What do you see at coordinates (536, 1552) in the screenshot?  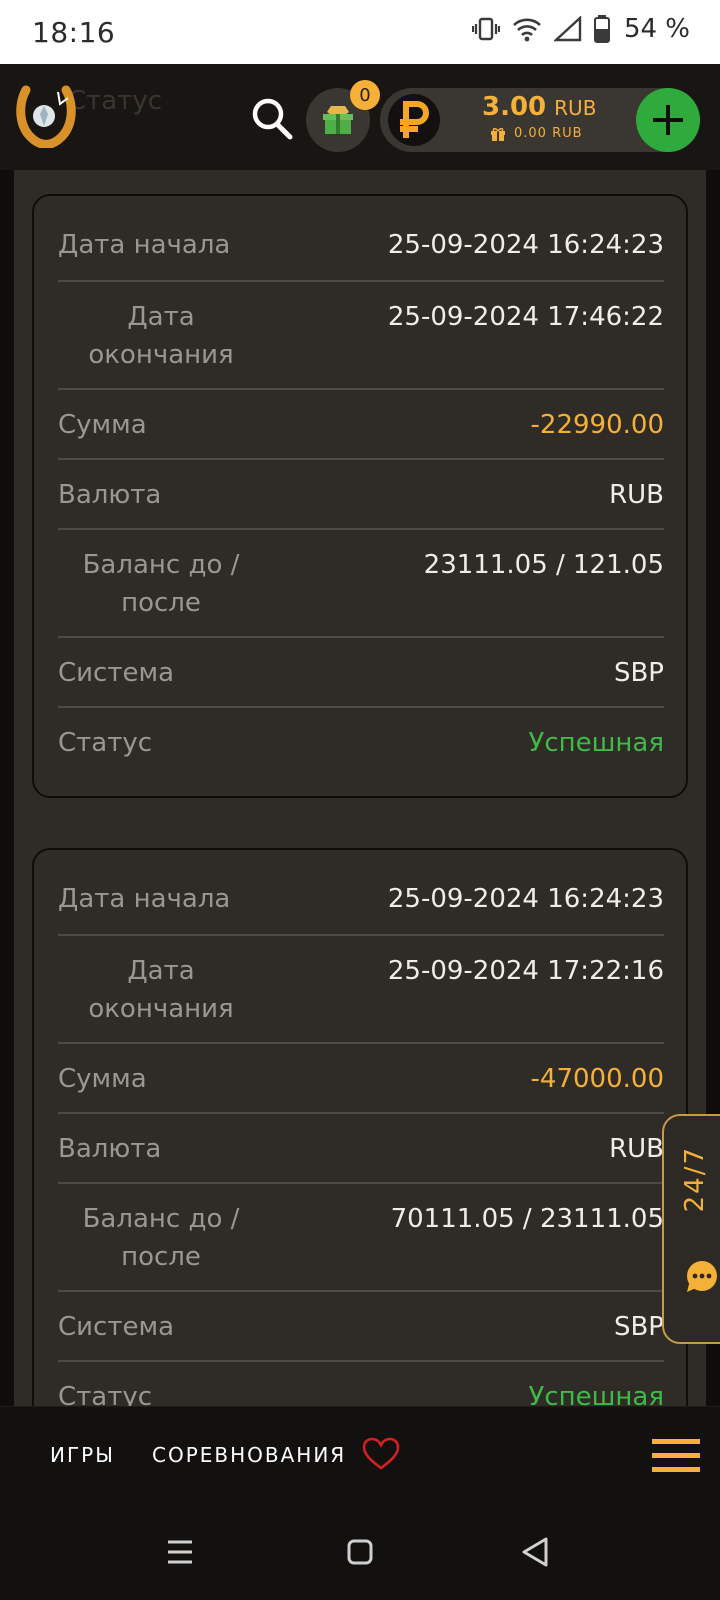 I see `back-icon` at bounding box center [536, 1552].